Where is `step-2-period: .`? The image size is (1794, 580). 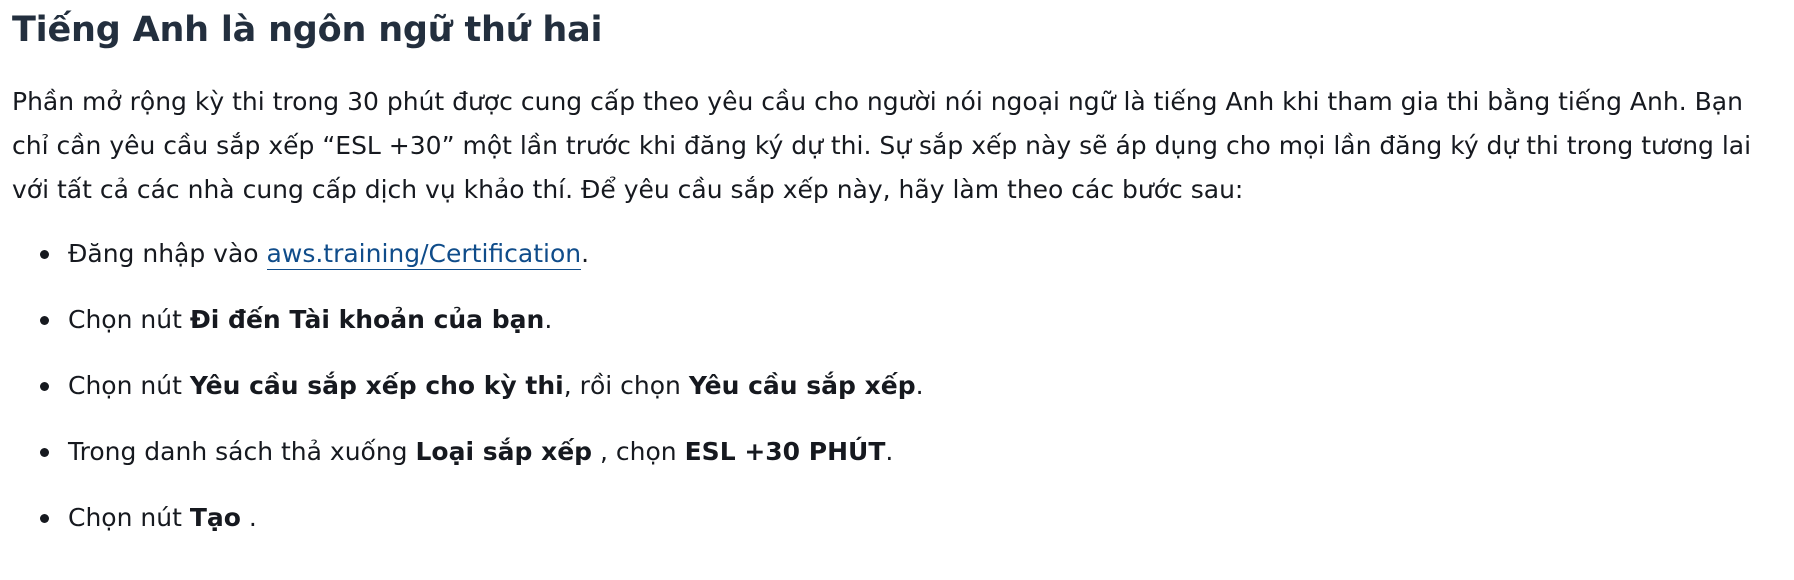 step-2-period: . is located at coordinates (548, 319).